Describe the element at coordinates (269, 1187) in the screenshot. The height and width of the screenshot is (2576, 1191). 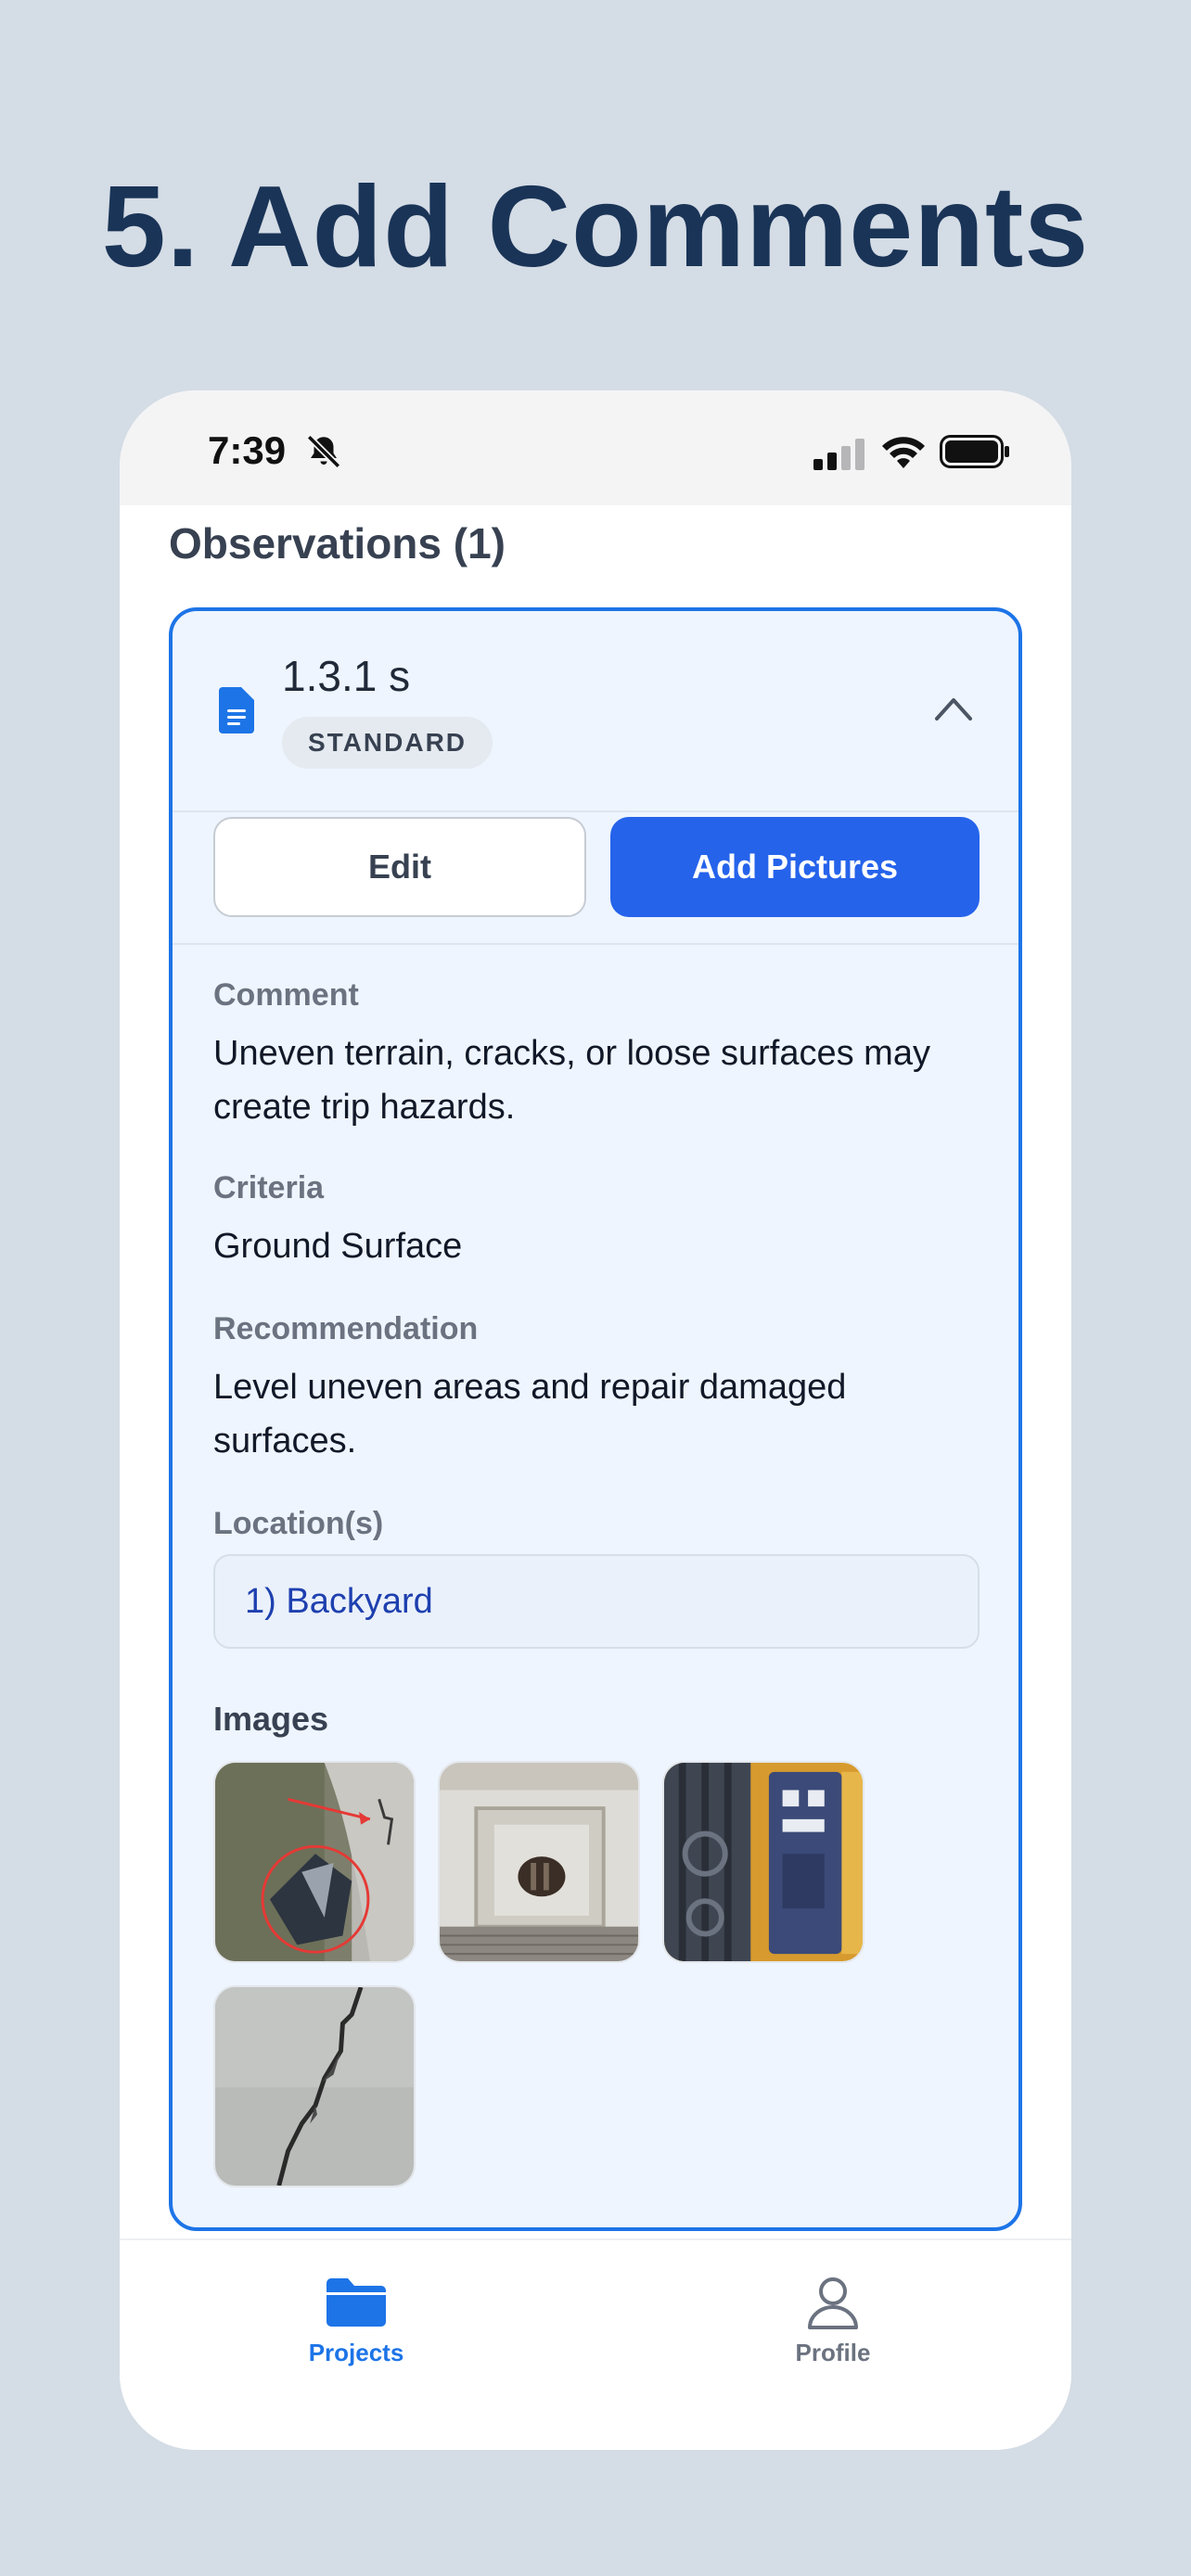
I see `criteria-label: Criteria` at that location.